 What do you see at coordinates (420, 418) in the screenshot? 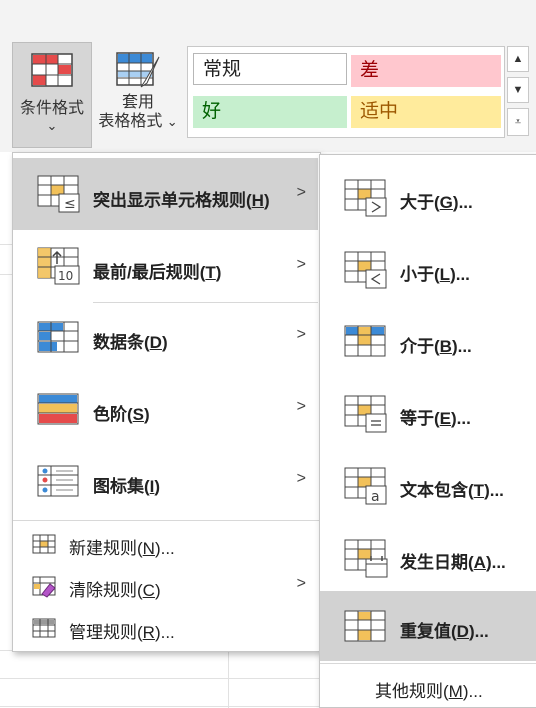
I see `label-text: 等于(` at bounding box center [420, 418].